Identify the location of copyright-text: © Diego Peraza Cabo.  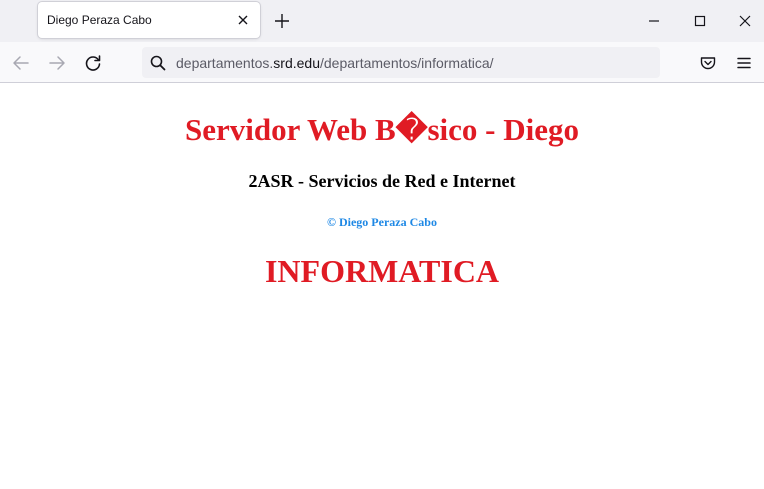
(382, 222).